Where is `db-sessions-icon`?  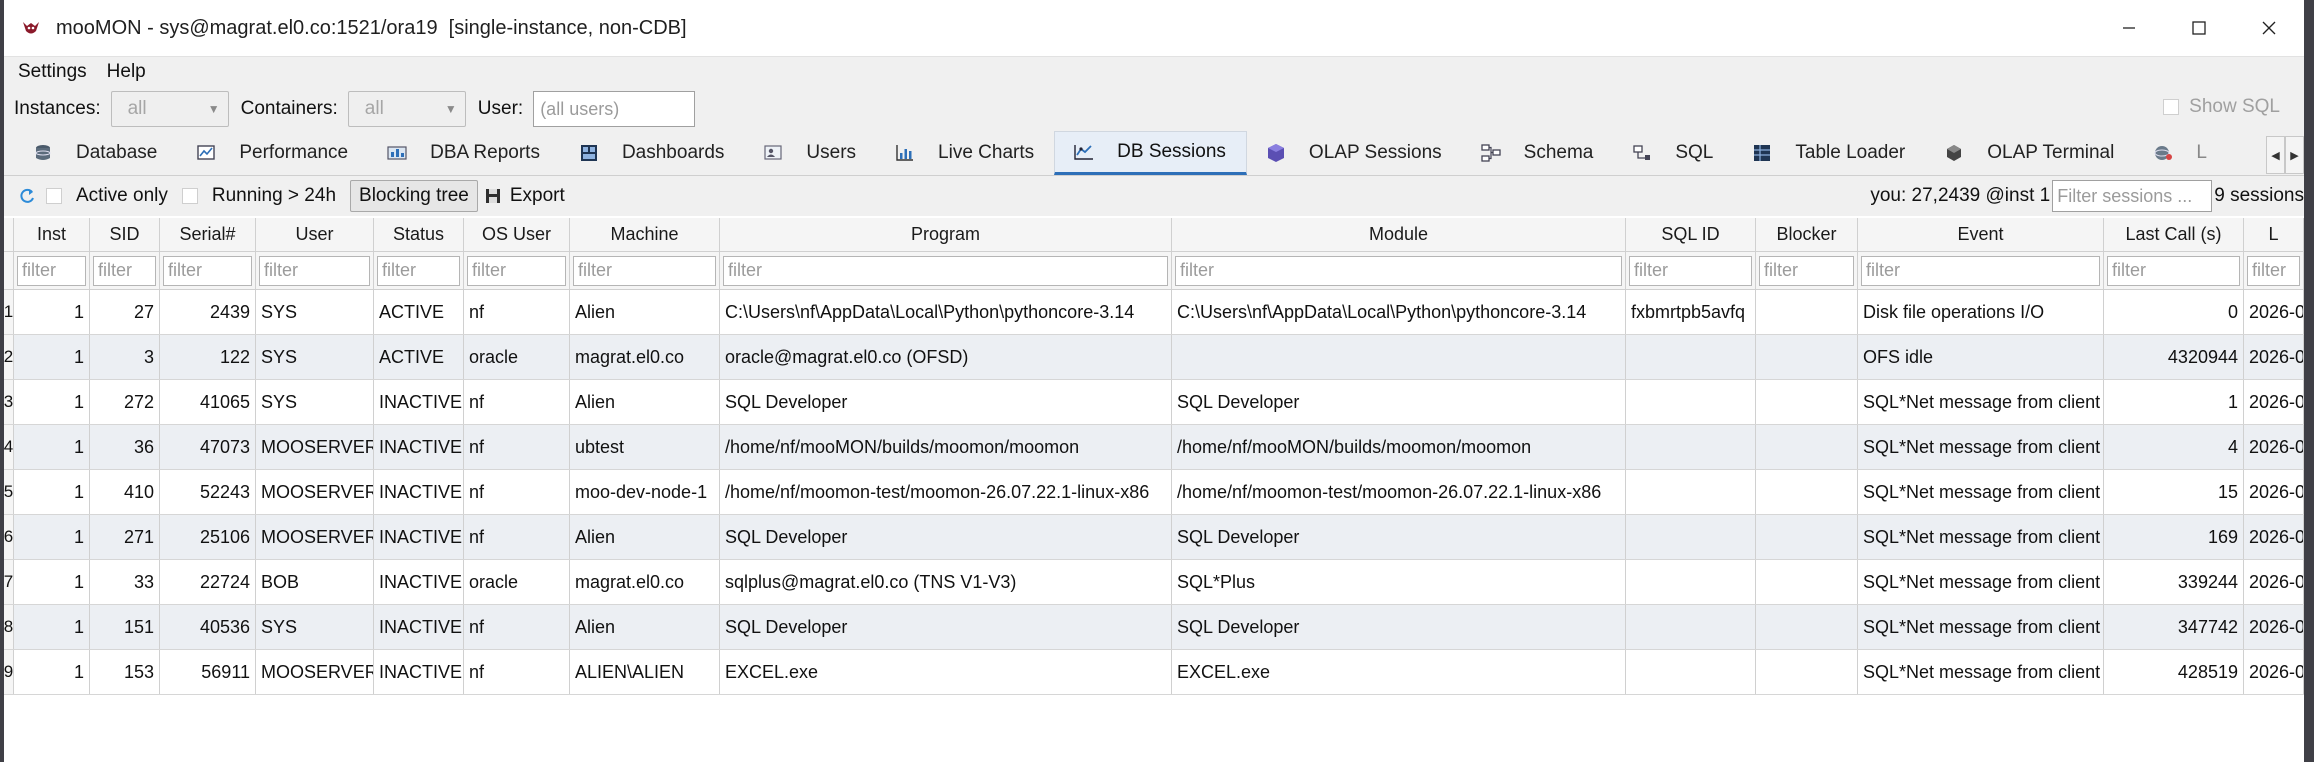 db-sessions-icon is located at coordinates (1084, 152).